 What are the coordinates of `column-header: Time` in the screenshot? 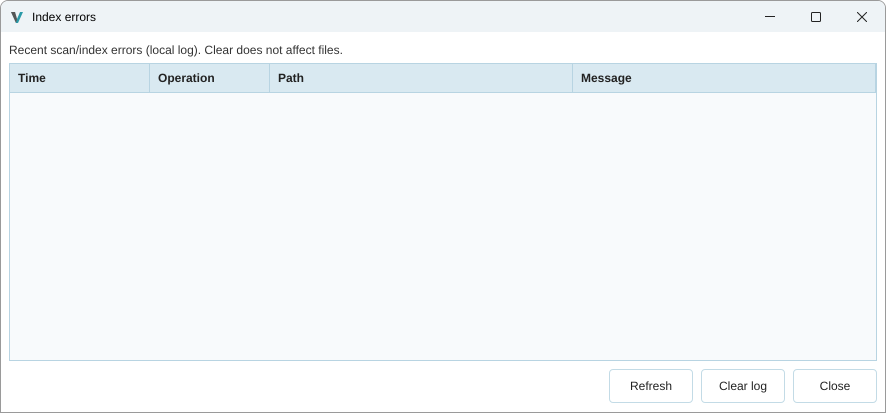 It's located at (80, 78).